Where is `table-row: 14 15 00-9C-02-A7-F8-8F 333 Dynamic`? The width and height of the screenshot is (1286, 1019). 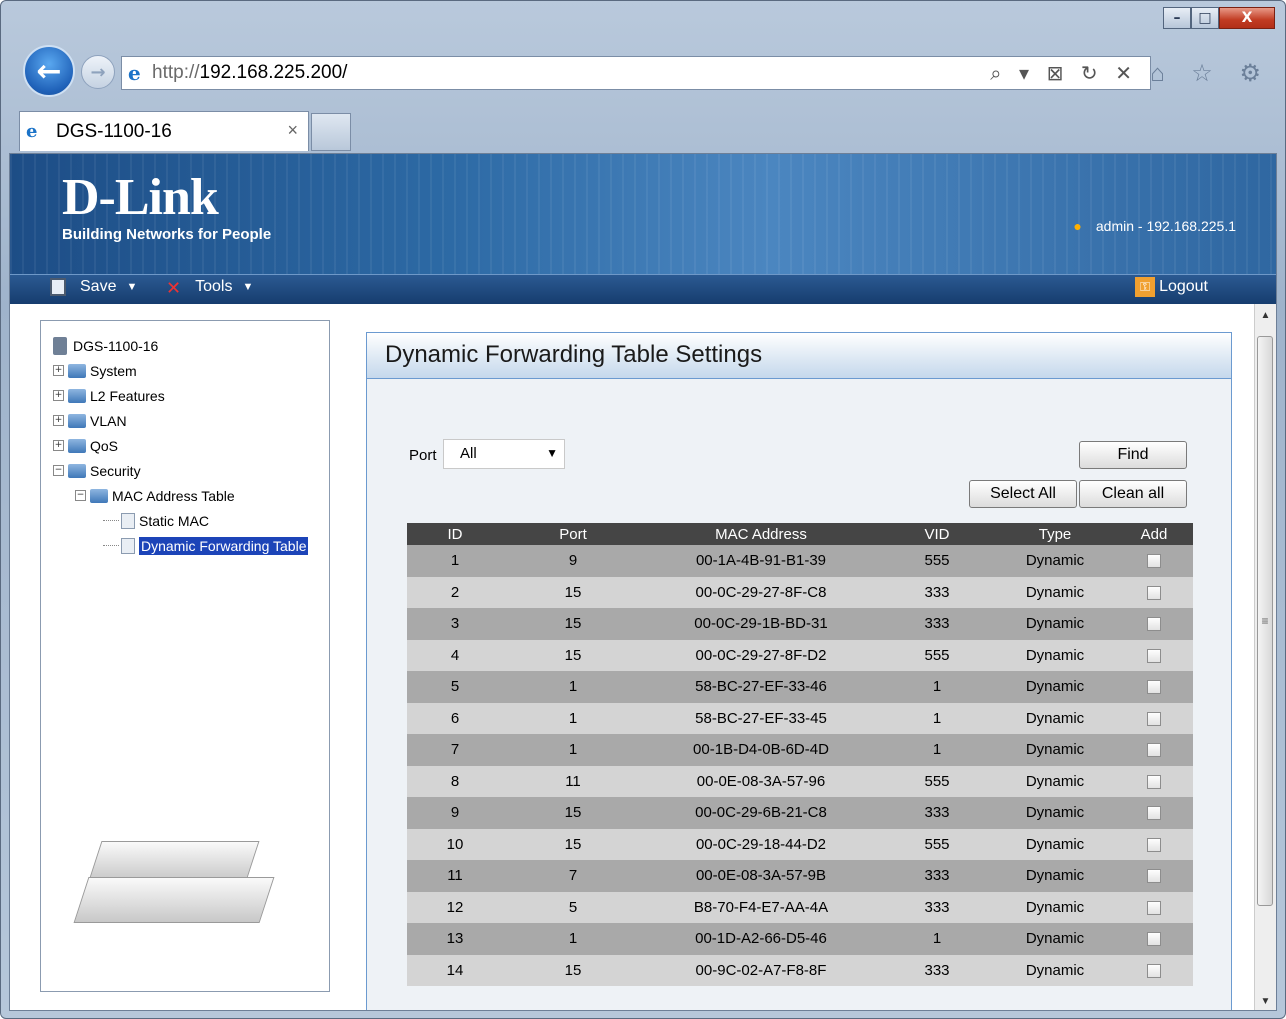 table-row: 14 15 00-9C-02-A7-F8-8F 333 Dynamic is located at coordinates (800, 970).